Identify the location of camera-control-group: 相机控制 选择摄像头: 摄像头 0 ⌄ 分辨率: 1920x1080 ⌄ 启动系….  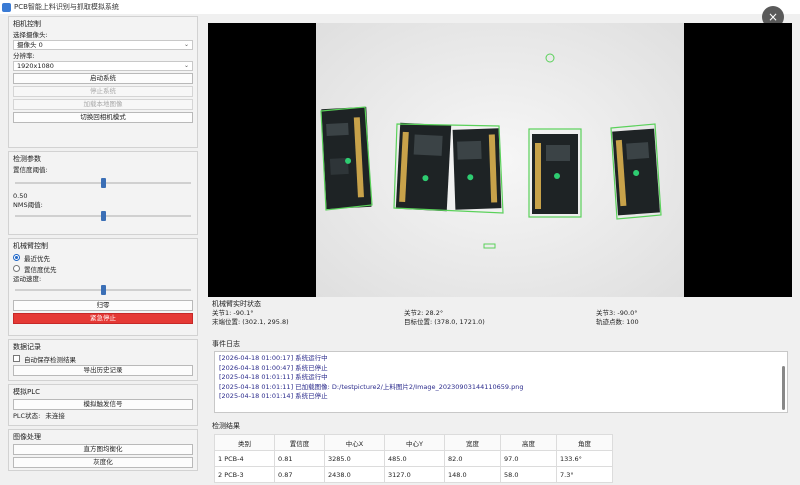
(103, 82).